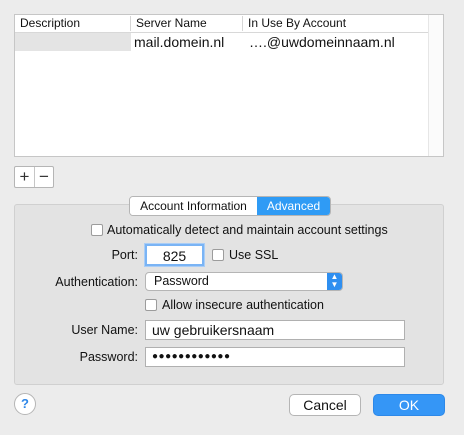  Describe the element at coordinates (24, 177) in the screenshot. I see `add-server-button: +` at that location.